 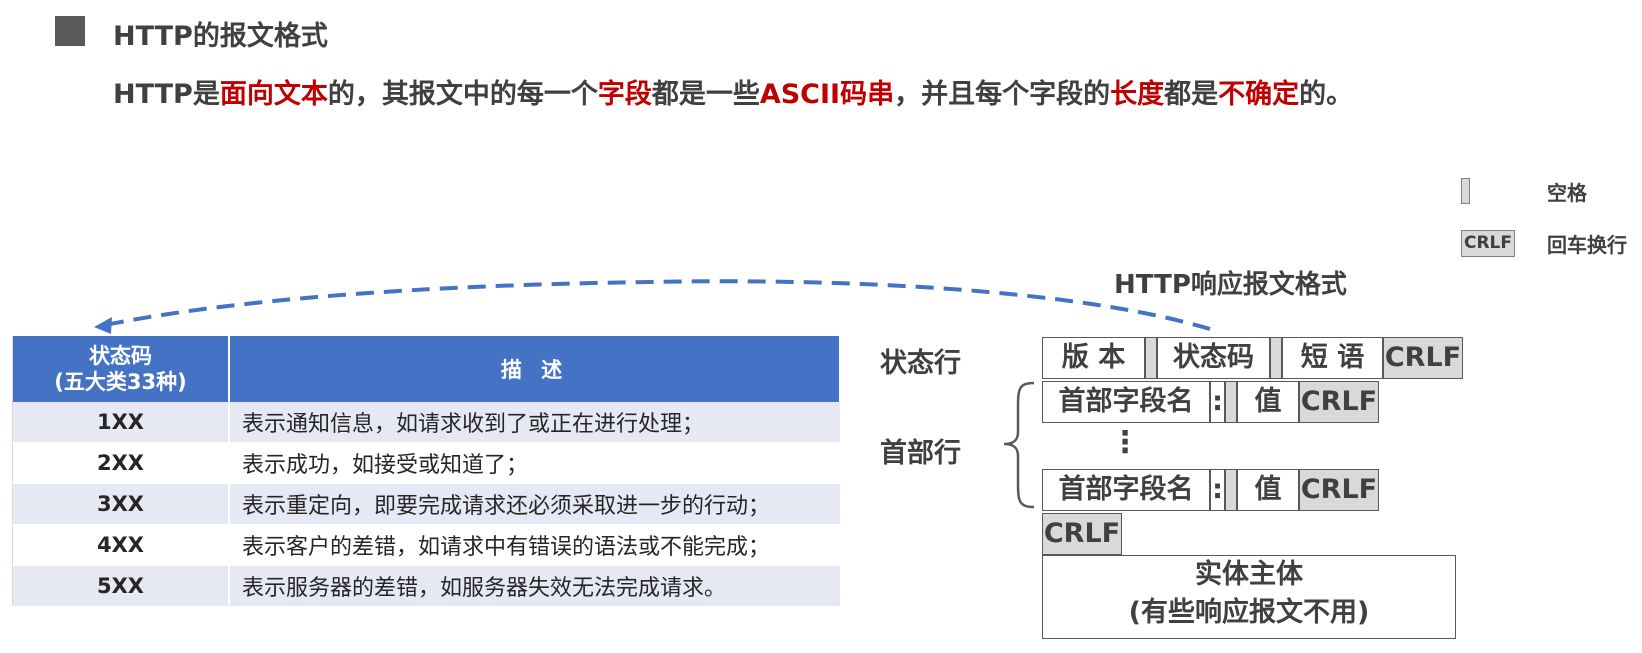 What do you see at coordinates (1082, 534) in the screenshot?
I see `blank-line-crlf: CRLF` at bounding box center [1082, 534].